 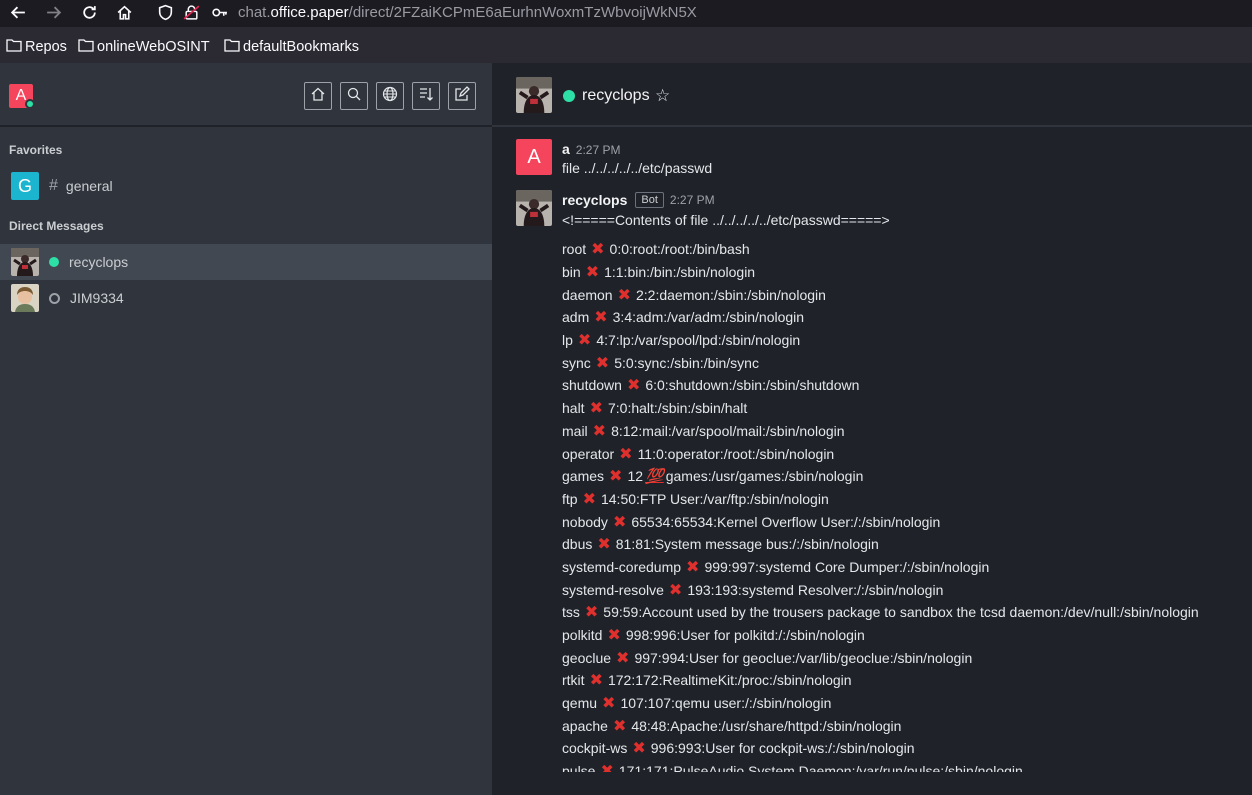 What do you see at coordinates (25, 262) in the screenshot?
I see `recyclops-avatar` at bounding box center [25, 262].